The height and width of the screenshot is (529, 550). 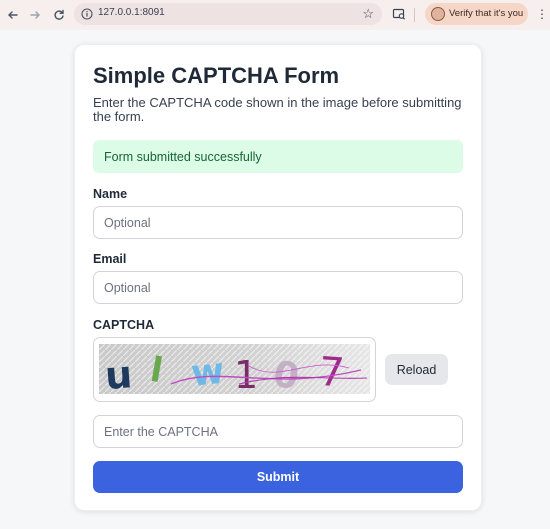 What do you see at coordinates (414, 15) in the screenshot?
I see `toolbar-divider` at bounding box center [414, 15].